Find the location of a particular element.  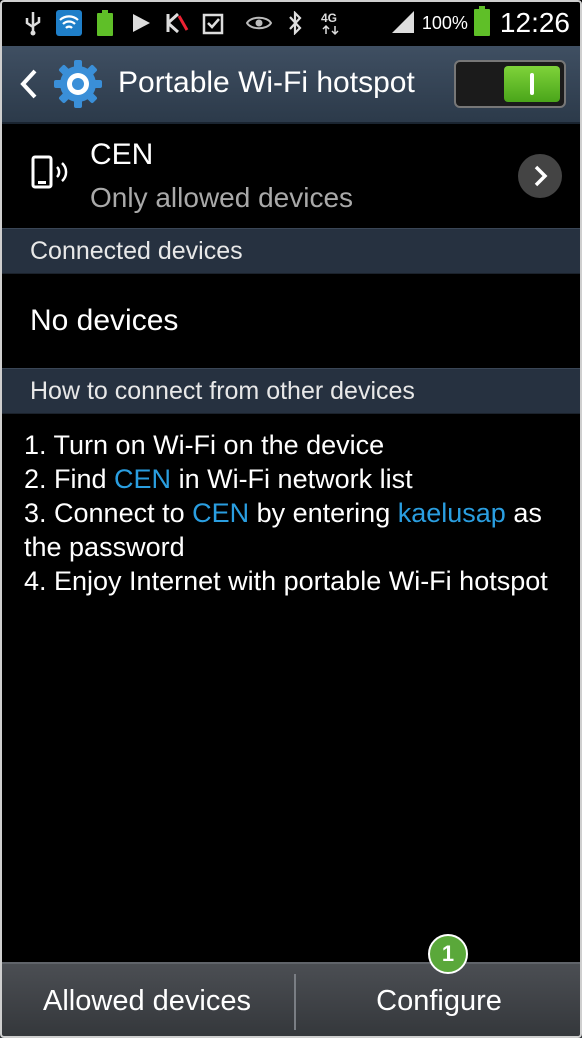

how-to-connect-header: How to connect from other devices is located at coordinates (291, 391).